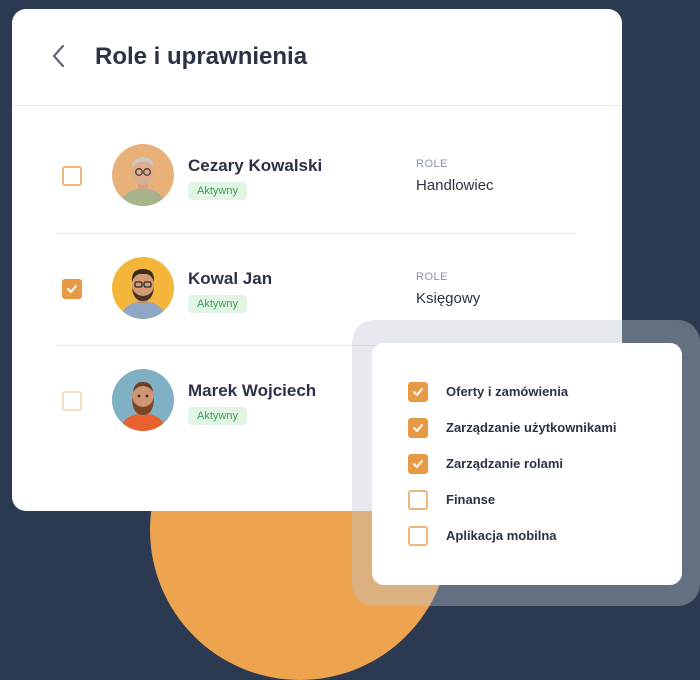 The height and width of the screenshot is (680, 700). What do you see at coordinates (455, 185) in the screenshot?
I see `role-value: Handlowiec` at bounding box center [455, 185].